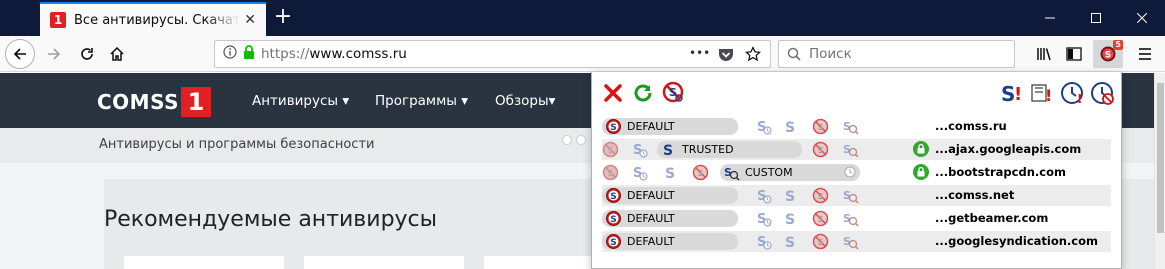  Describe the element at coordinates (726, 56) in the screenshot. I see `pocket-icon` at that location.